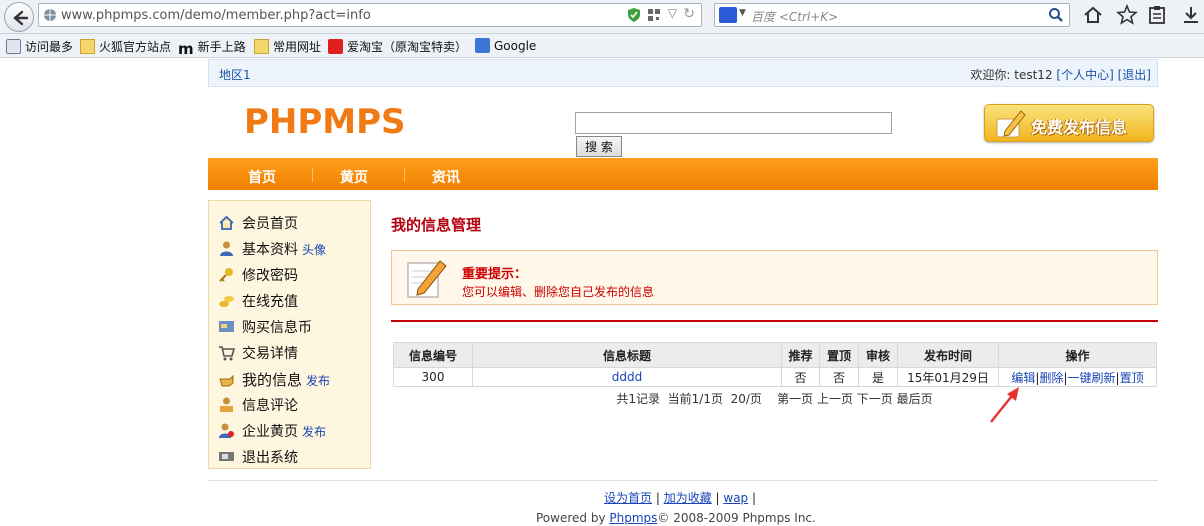  Describe the element at coordinates (433, 355) in the screenshot. I see `col-id: 信息编号` at that location.